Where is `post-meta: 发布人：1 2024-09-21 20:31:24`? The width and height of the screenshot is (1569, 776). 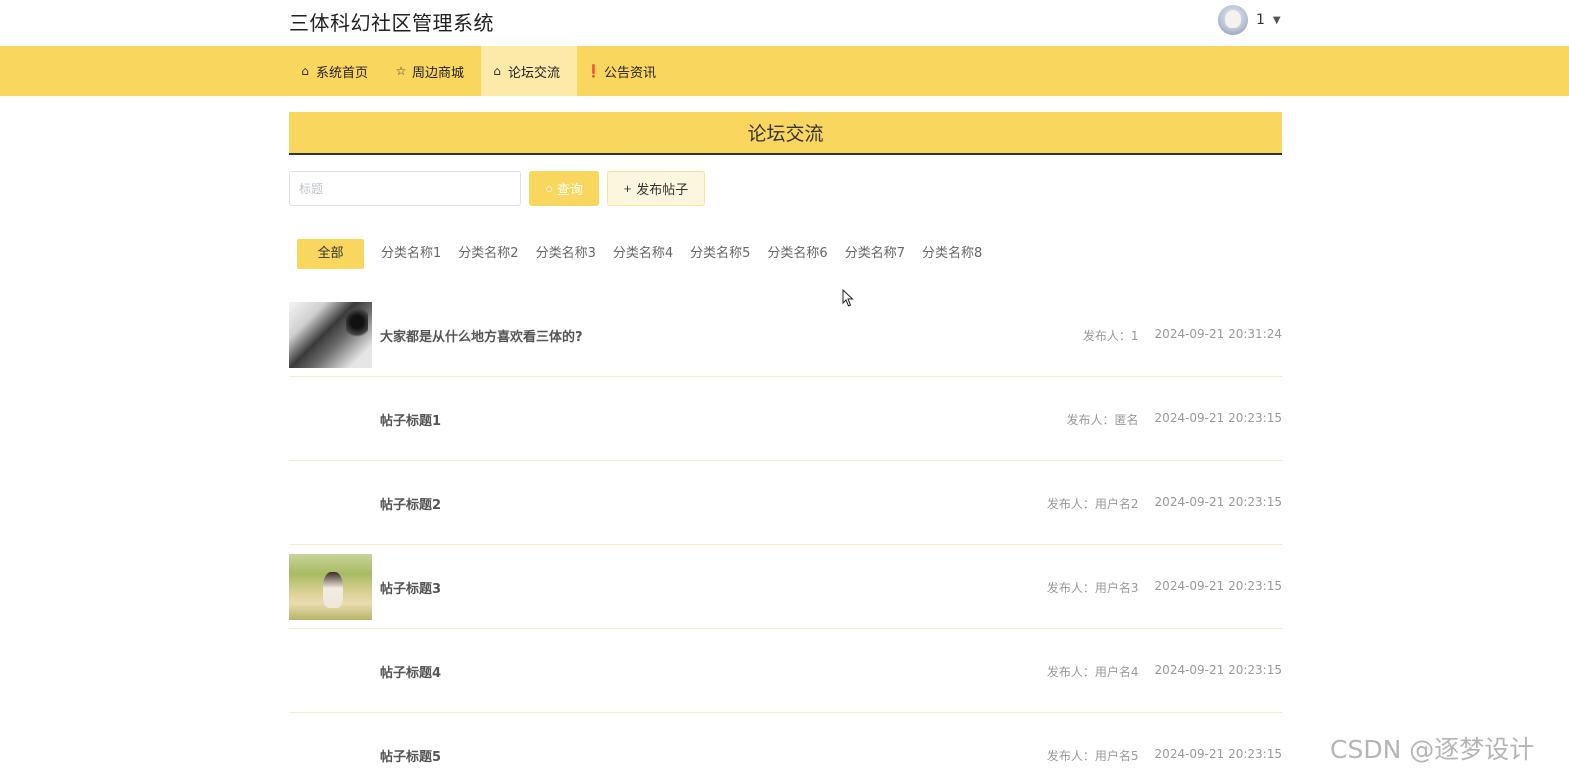 post-meta: 发布人：1 2024-09-21 20:31:24 is located at coordinates (1182, 335).